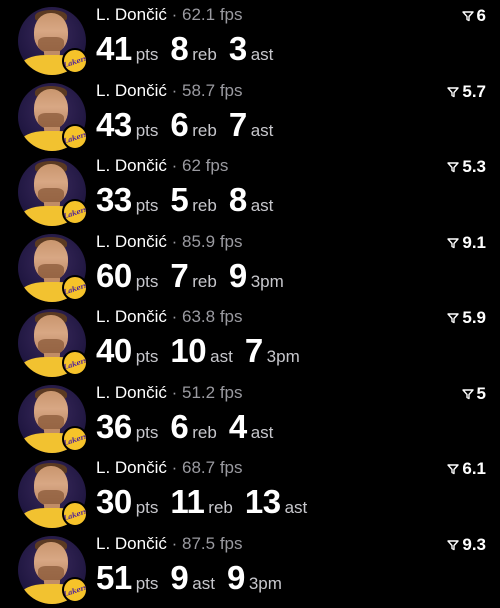 This screenshot has width=500, height=608. What do you see at coordinates (193, 125) in the screenshot?
I see `stat-item: 6 reb` at bounding box center [193, 125].